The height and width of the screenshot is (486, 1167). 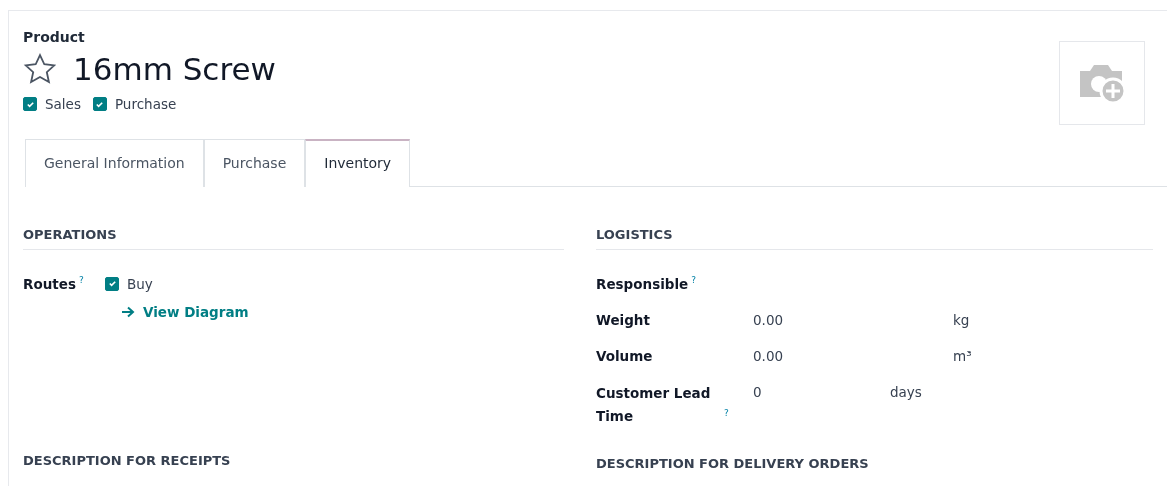 What do you see at coordinates (54, 37) in the screenshot?
I see `form-caption: Product` at bounding box center [54, 37].